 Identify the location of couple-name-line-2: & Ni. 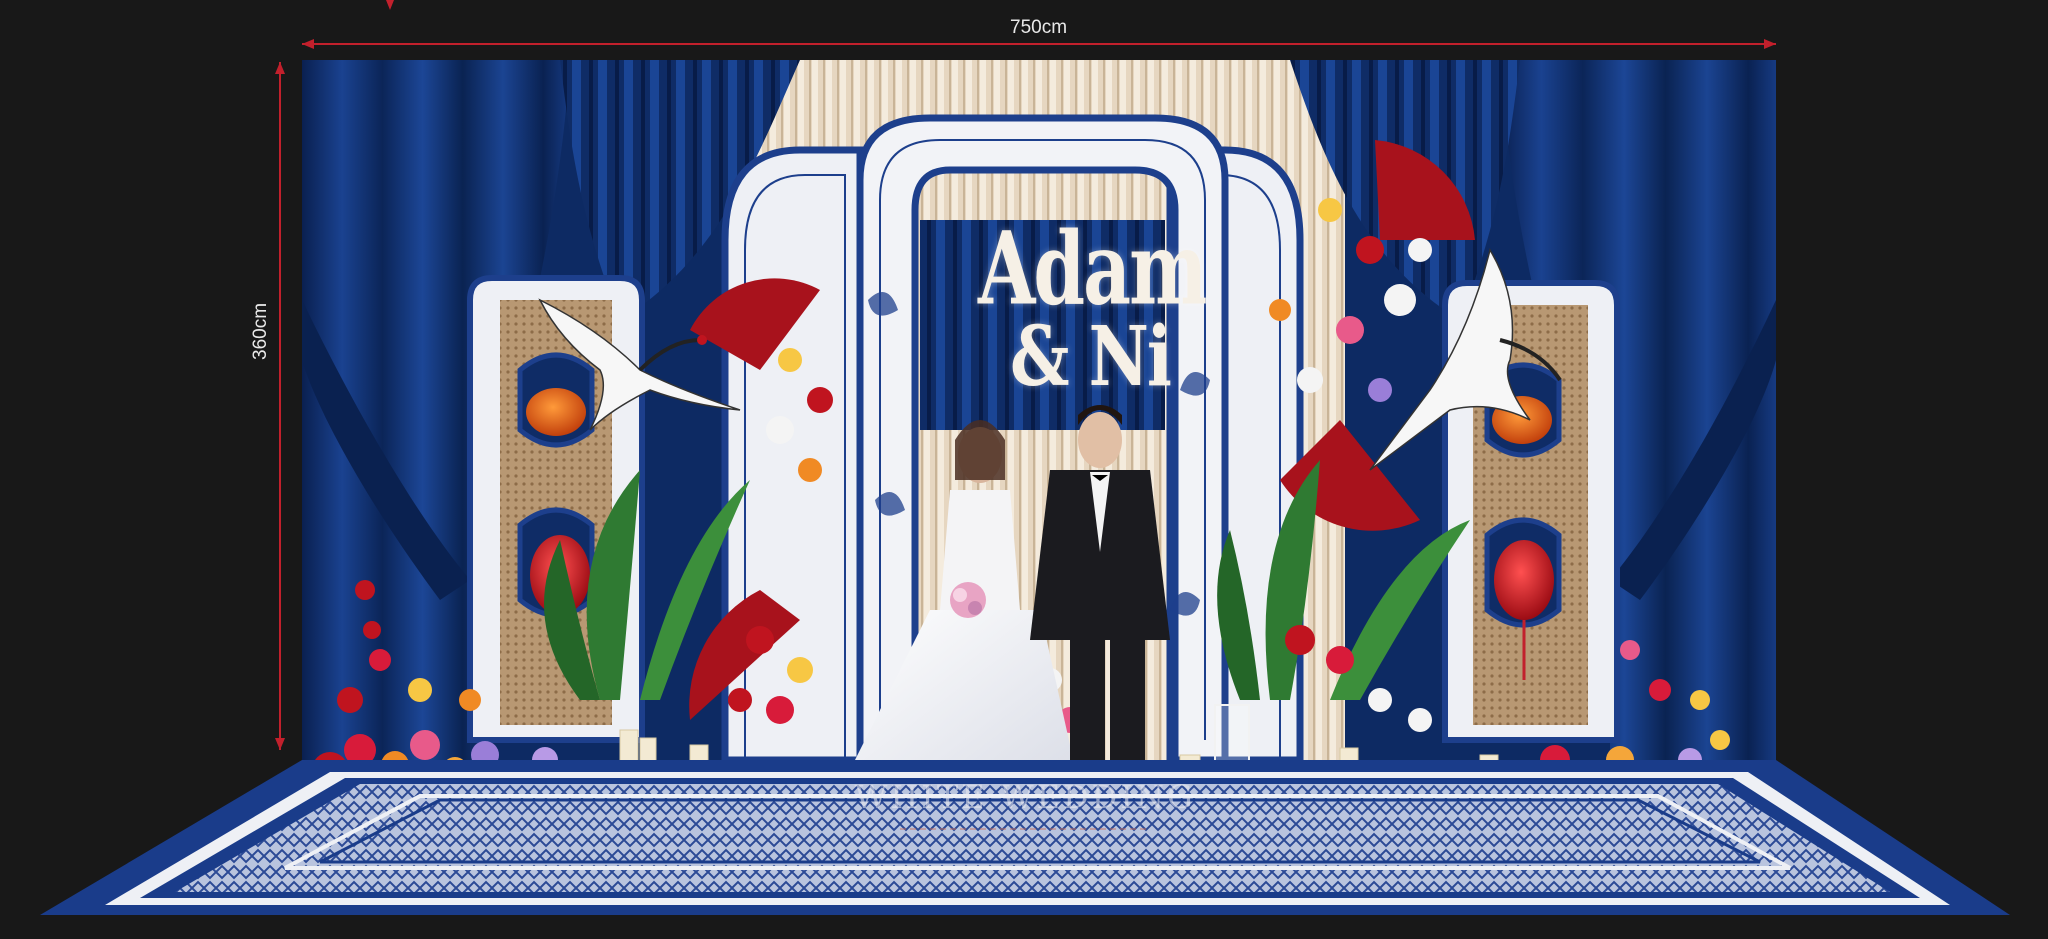
(1091, 356).